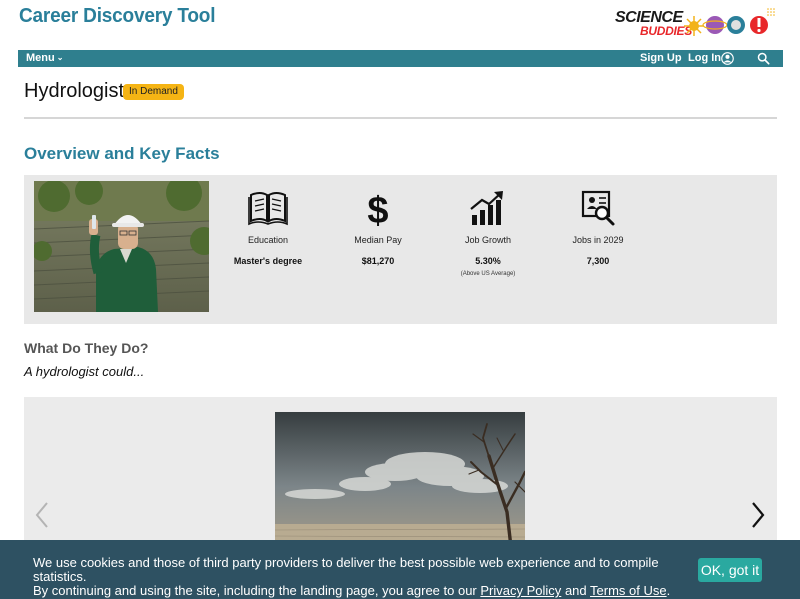 This screenshot has height=599, width=800. What do you see at coordinates (122, 153) in the screenshot?
I see `overview-heading: Overview and Key Facts` at bounding box center [122, 153].